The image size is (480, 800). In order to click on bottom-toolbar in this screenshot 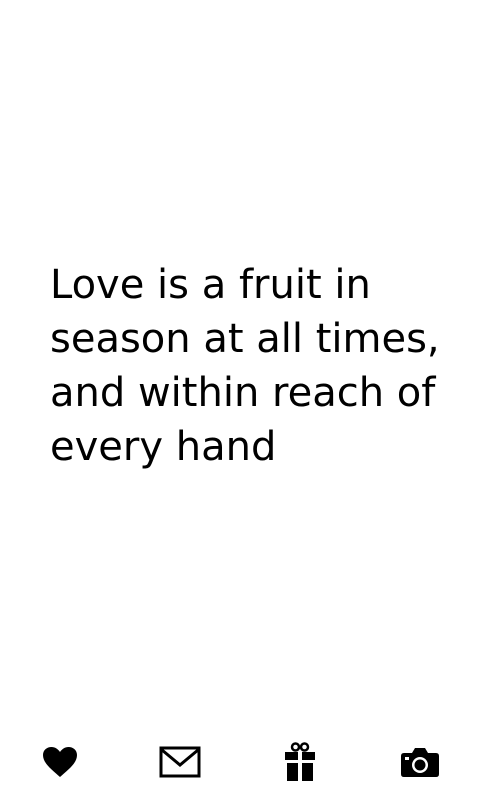, I will do `click(240, 762)`.